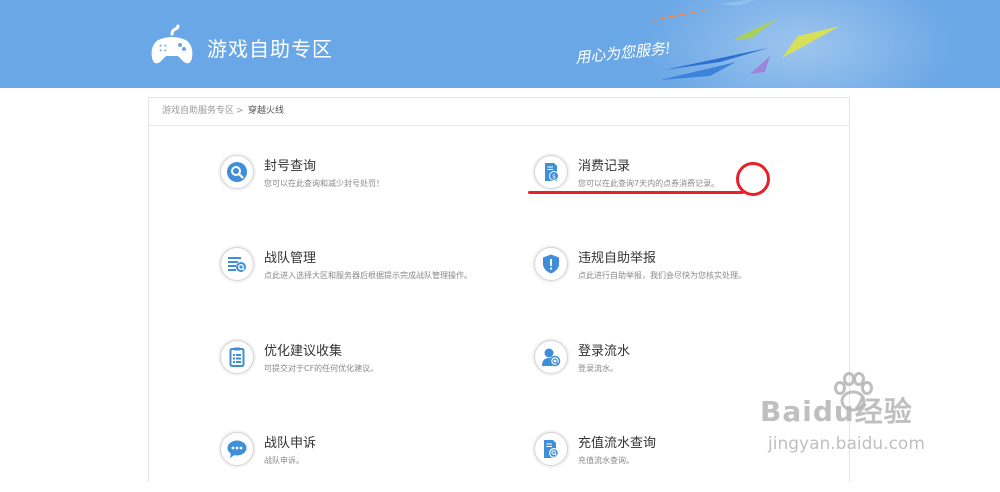  I want to click on annotation-circle, so click(753, 179).